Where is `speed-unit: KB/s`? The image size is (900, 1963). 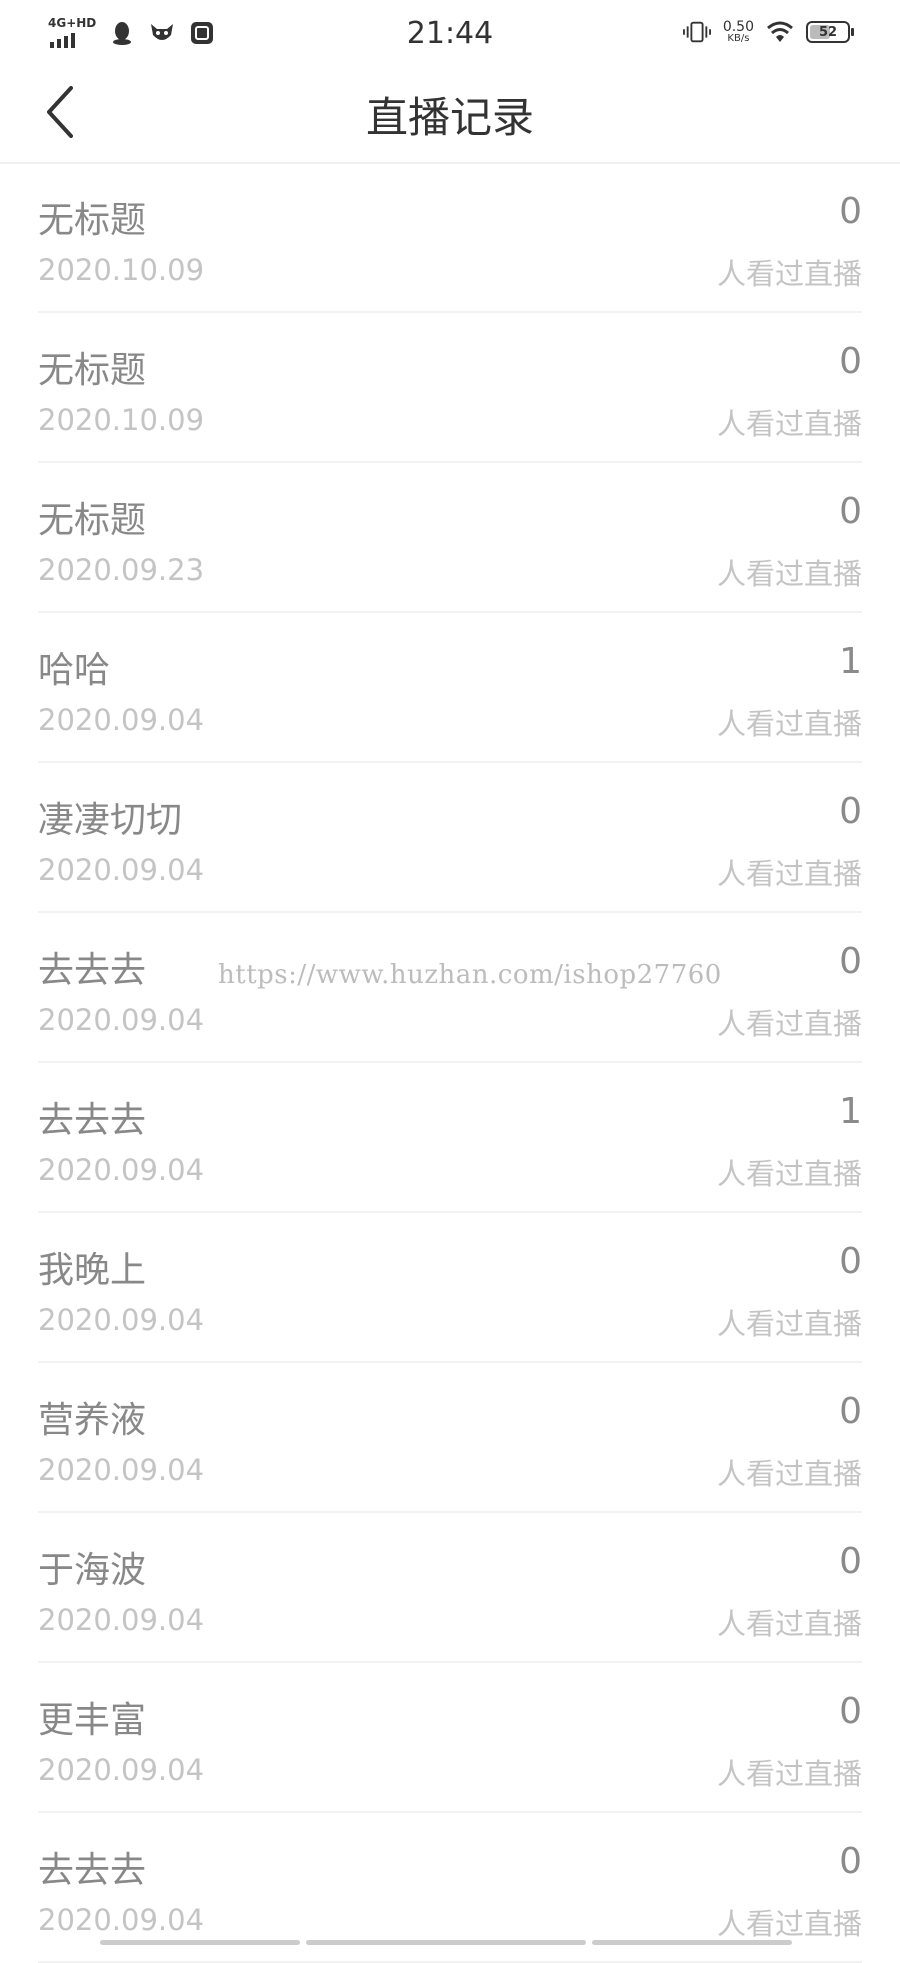 speed-unit: KB/s is located at coordinates (738, 38).